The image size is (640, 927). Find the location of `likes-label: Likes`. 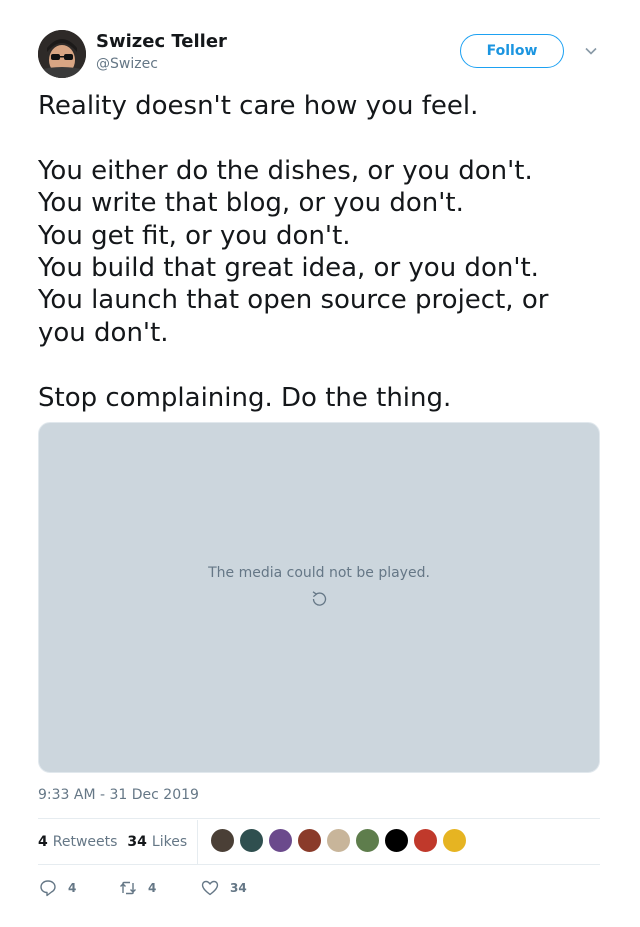

likes-label: Likes is located at coordinates (169, 842).